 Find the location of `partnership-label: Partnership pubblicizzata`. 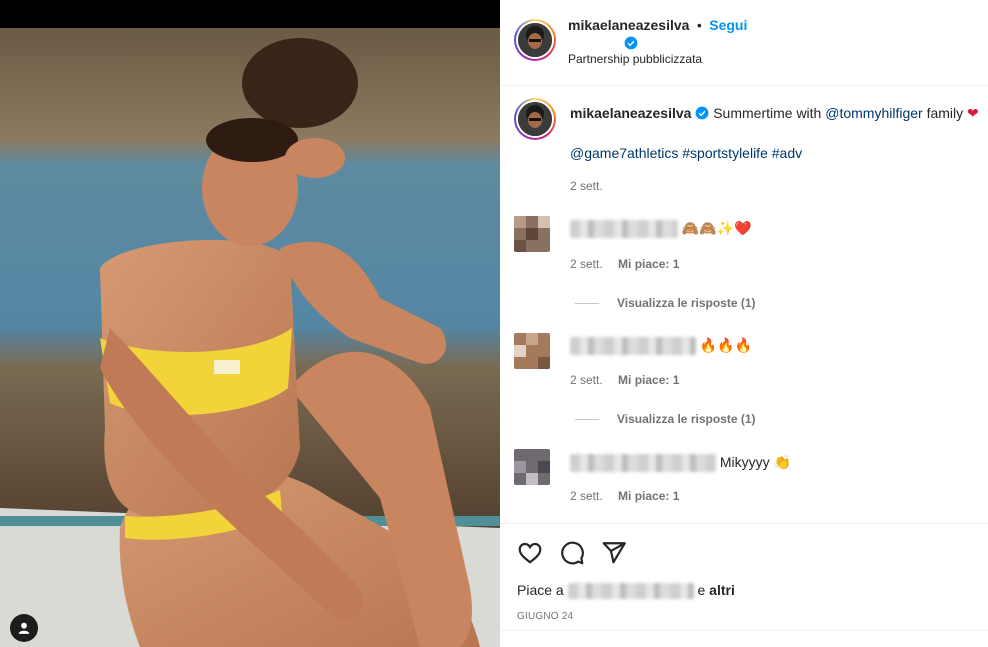

partnership-label: Partnership pubblicizzata is located at coordinates (635, 59).